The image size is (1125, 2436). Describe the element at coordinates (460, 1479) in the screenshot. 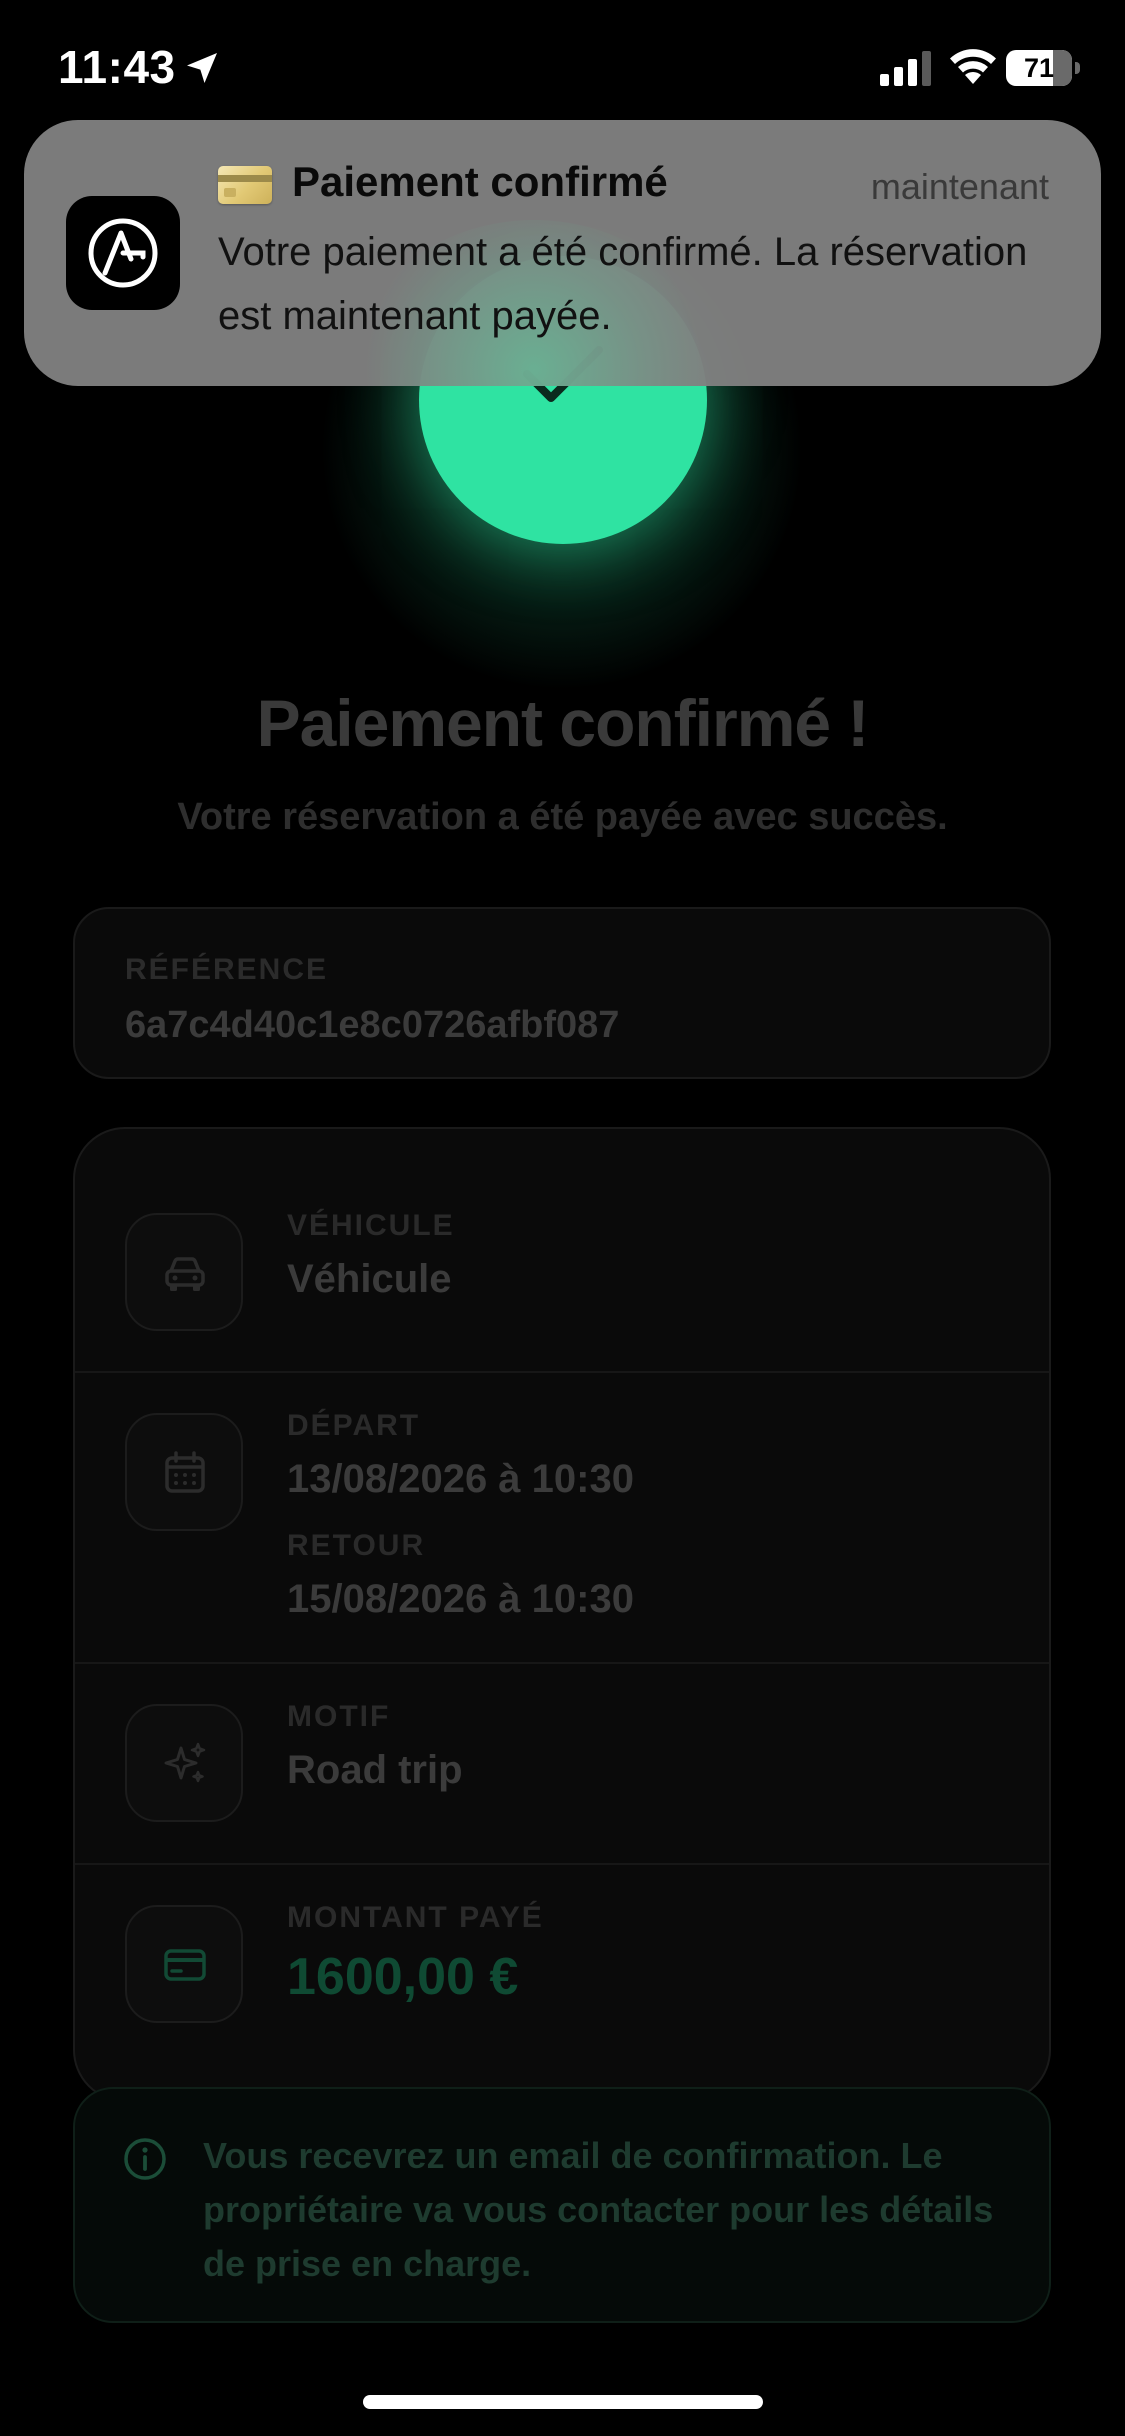

I see `departure-value: 13/08/2026 à 10:30` at that location.